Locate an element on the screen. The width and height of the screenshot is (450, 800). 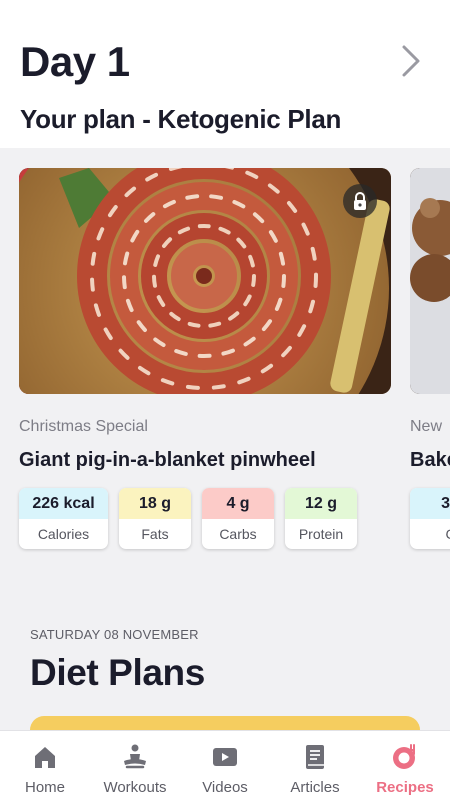
tab-label: Articles is located at coordinates (315, 787).